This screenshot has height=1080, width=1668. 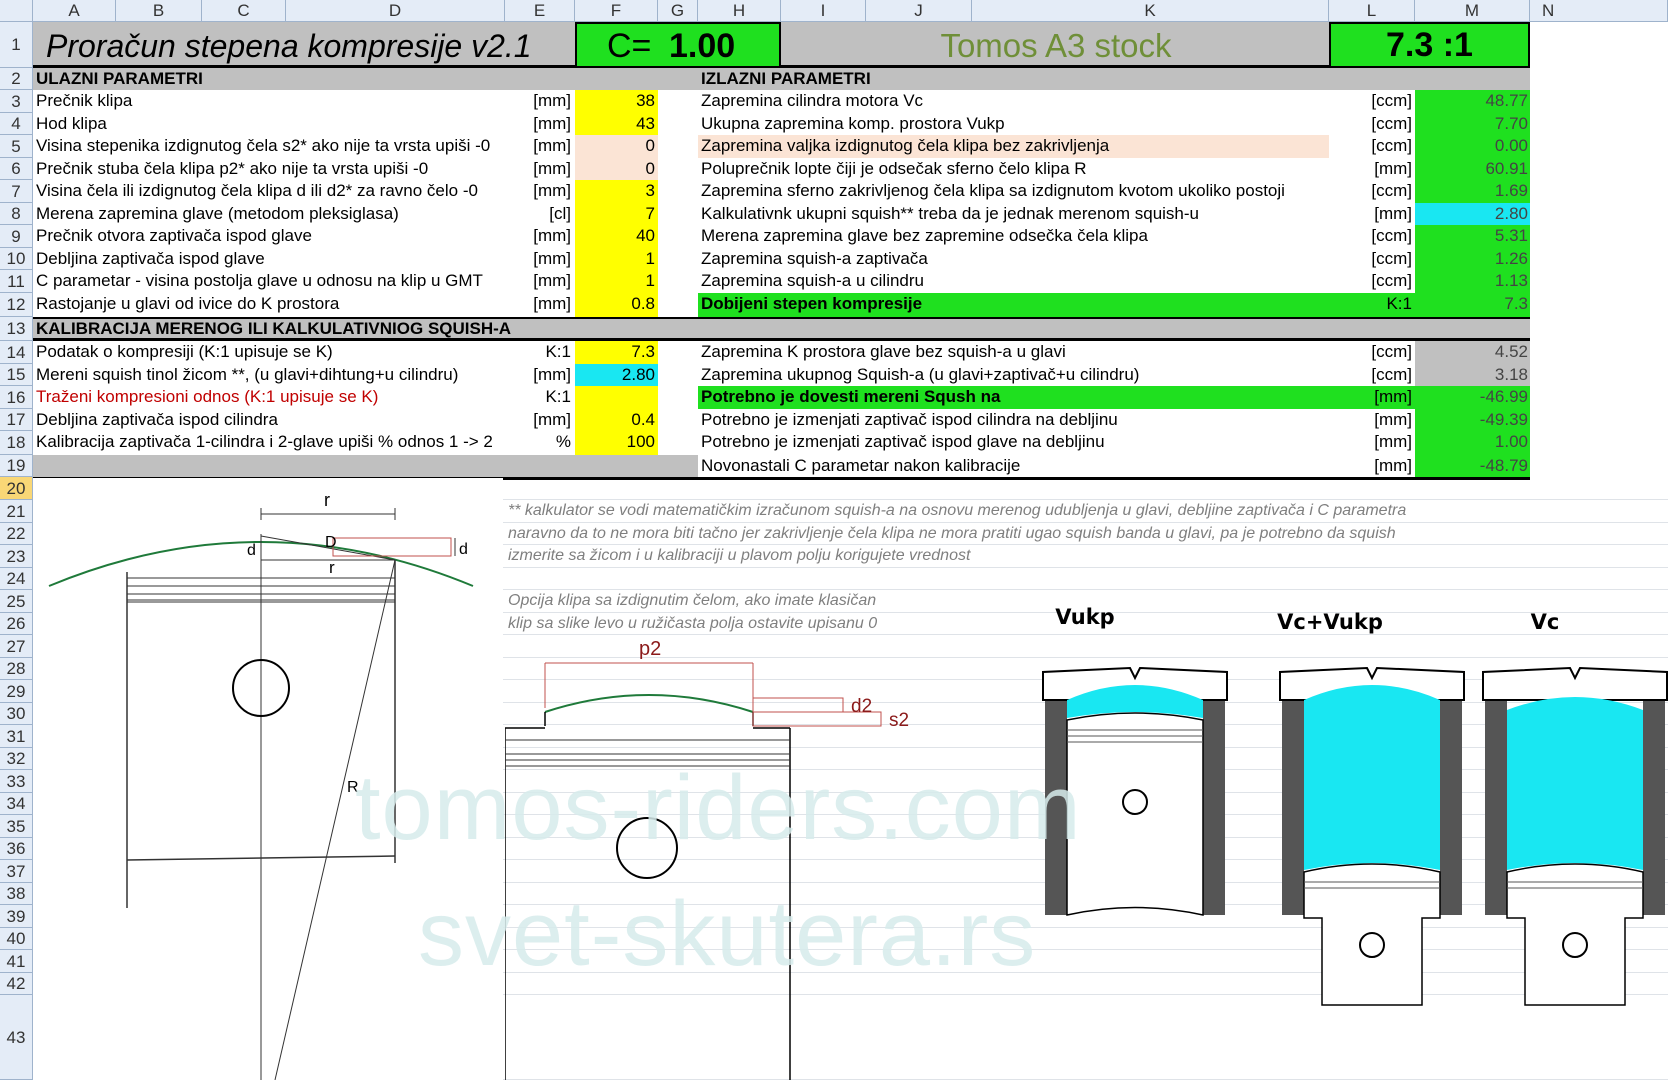 I want to click on calib-value-cell: 100, so click(x=616, y=443).